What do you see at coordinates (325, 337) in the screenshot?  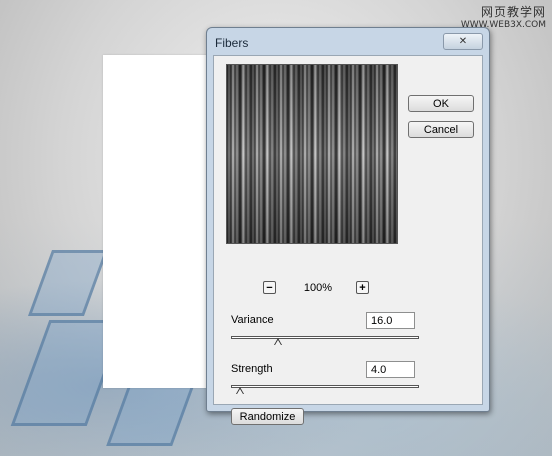 I see `variance-slider-track` at bounding box center [325, 337].